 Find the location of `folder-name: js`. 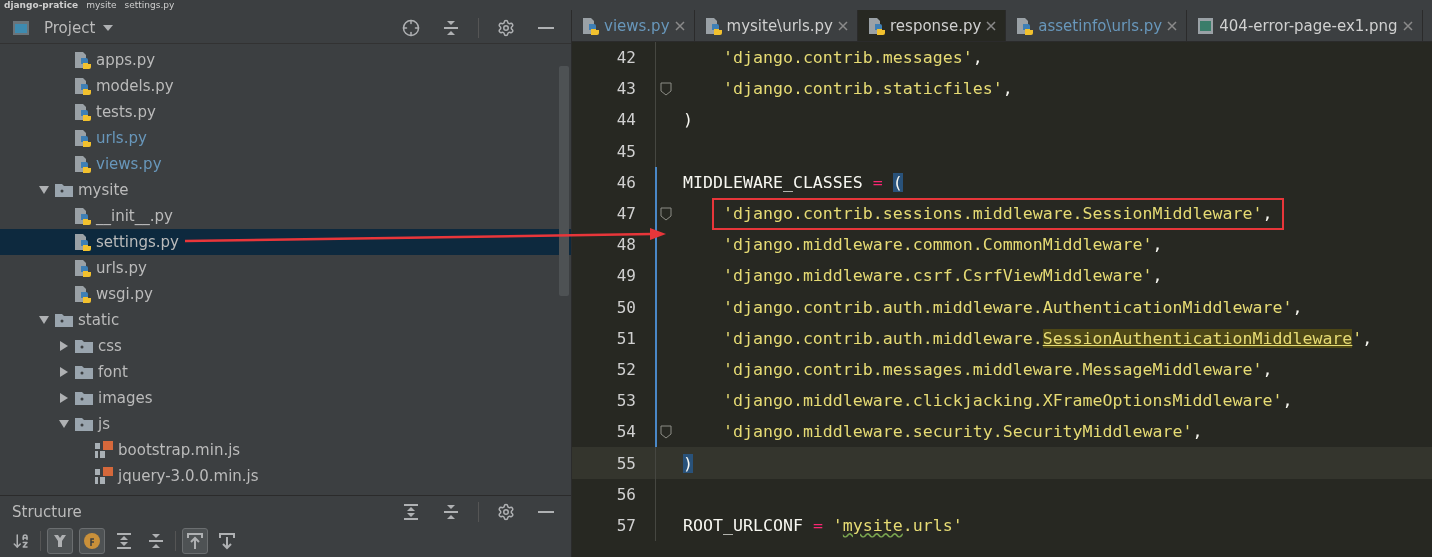

folder-name: js is located at coordinates (104, 424).